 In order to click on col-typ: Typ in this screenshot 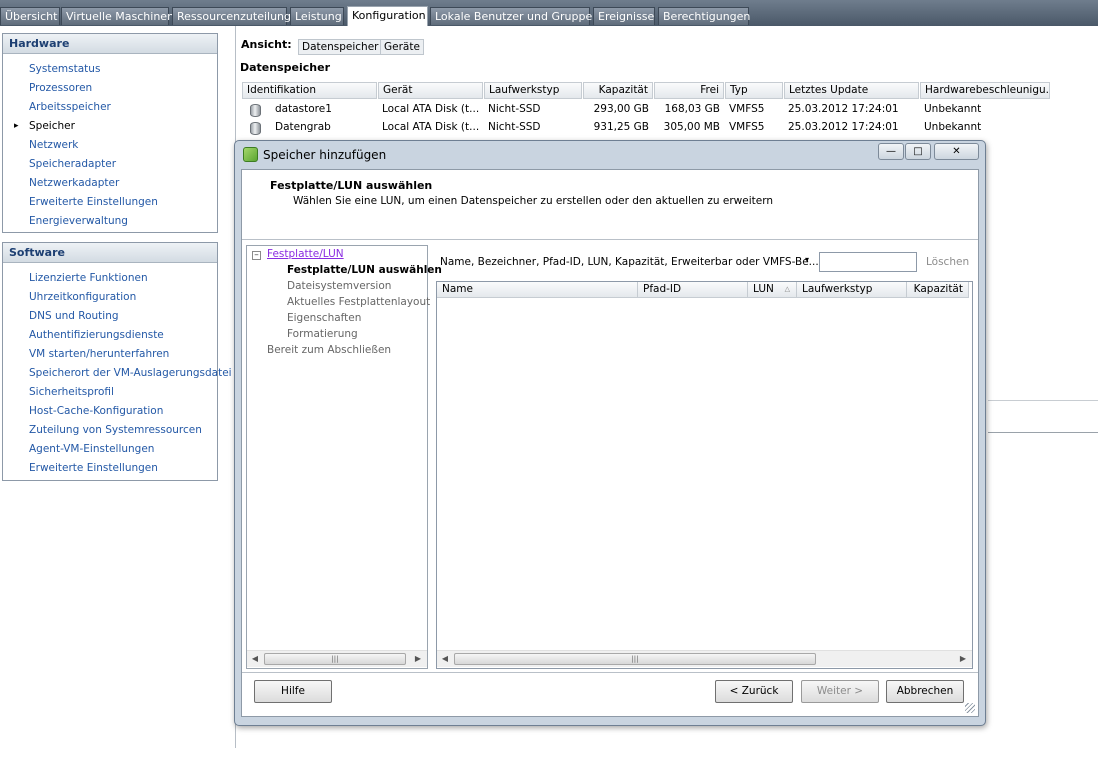, I will do `click(754, 90)`.